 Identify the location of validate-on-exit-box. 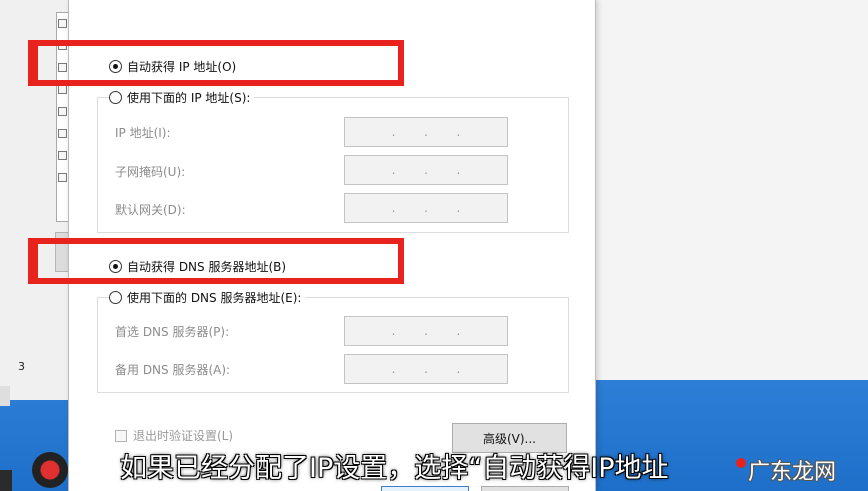
(121, 435).